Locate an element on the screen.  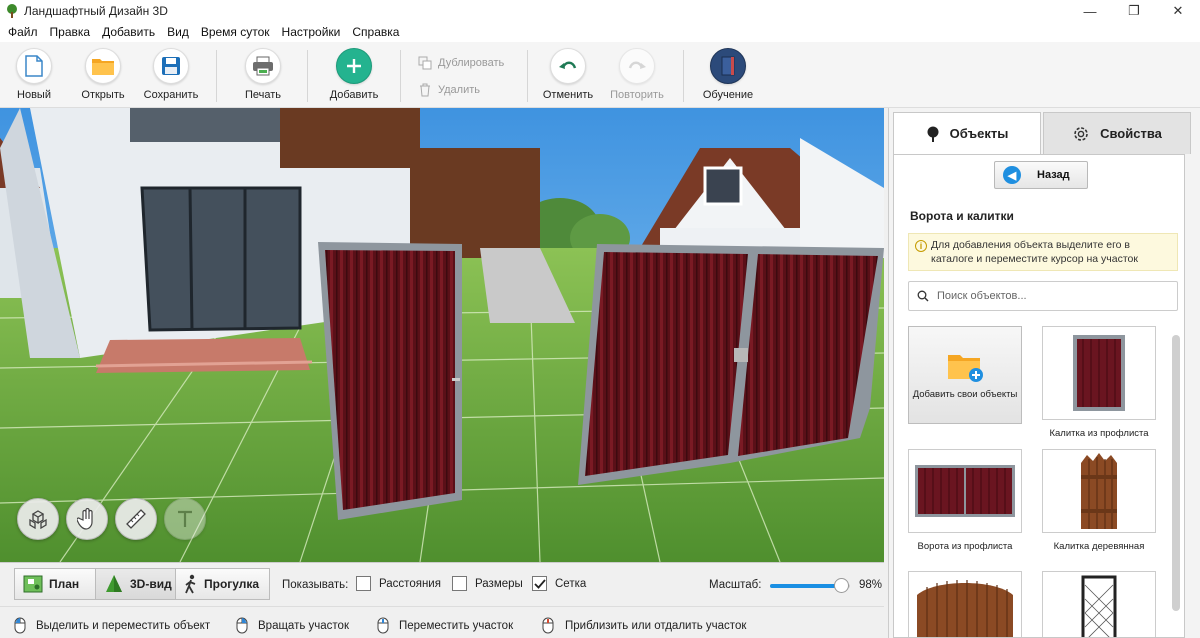
catalog-item-mesh-wicket is located at coordinates (1099, 604).